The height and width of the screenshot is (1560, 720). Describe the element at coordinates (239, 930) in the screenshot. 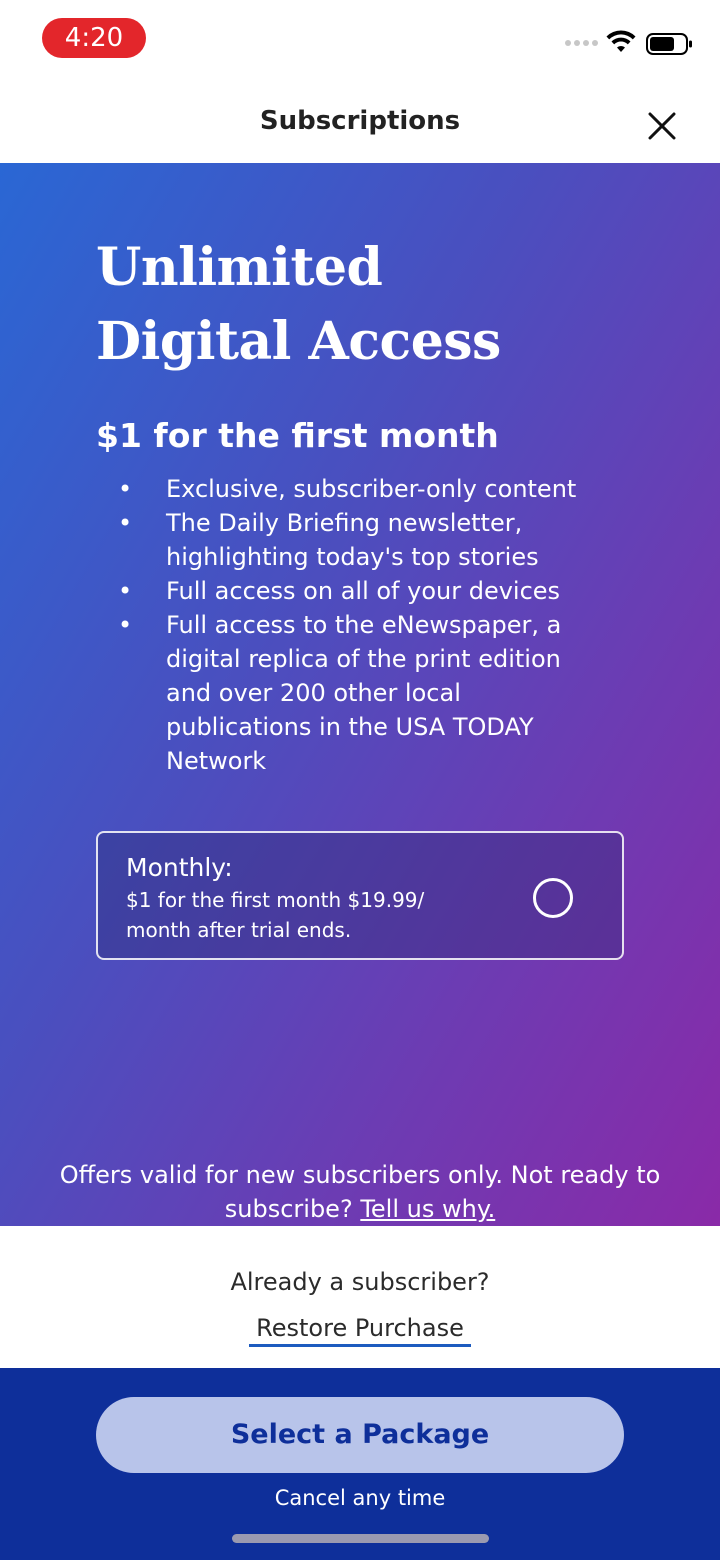

I see `plan-description-line: month after trial ends.` at that location.